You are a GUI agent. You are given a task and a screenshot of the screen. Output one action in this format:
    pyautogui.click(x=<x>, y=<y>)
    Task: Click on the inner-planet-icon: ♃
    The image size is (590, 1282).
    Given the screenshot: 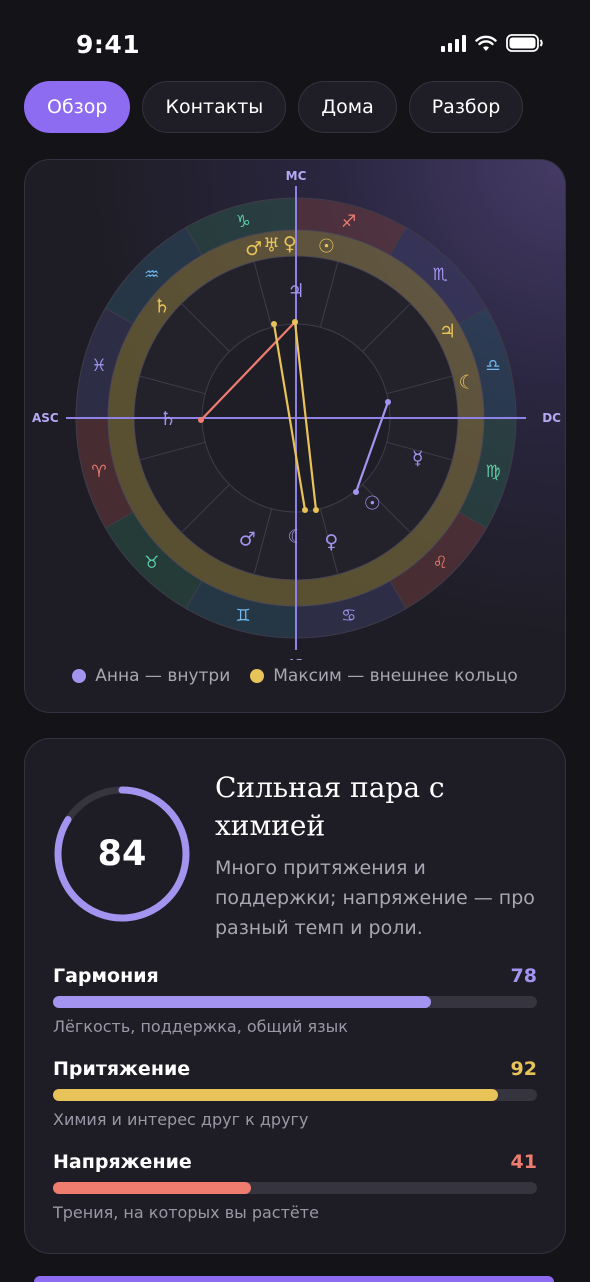 What is the action you would take?
    pyautogui.click(x=295, y=291)
    